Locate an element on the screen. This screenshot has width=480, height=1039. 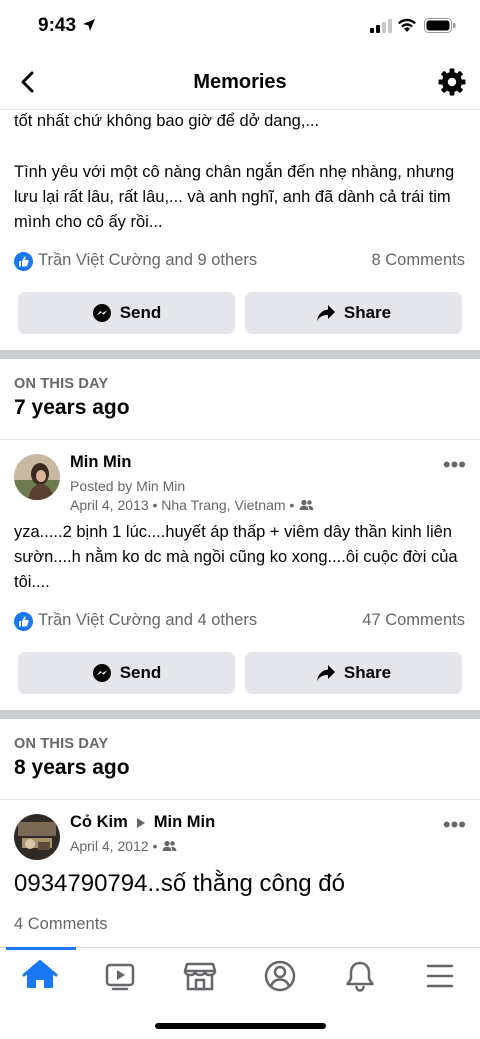
battery-icon is located at coordinates (440, 25).